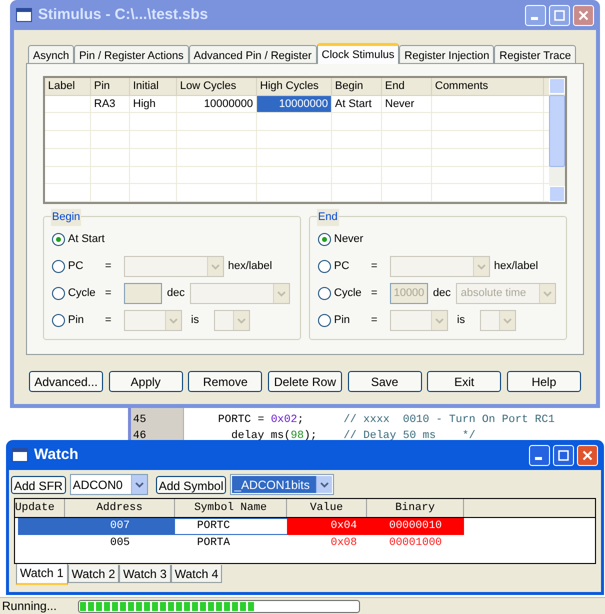  Describe the element at coordinates (543, 381) in the screenshot. I see `dialog-button: Help` at that location.